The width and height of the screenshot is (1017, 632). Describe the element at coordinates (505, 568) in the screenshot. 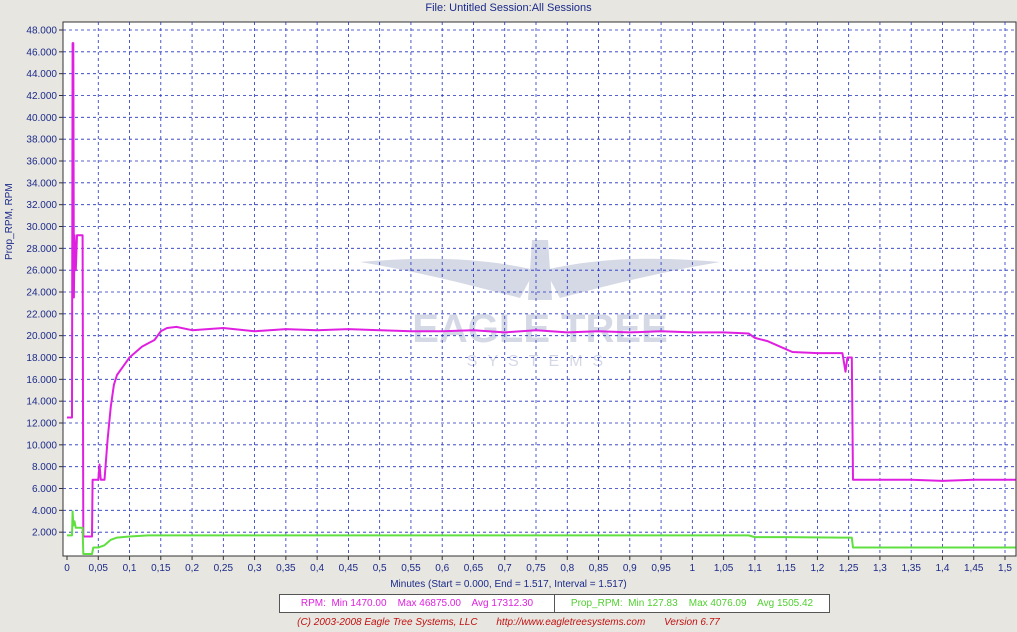

I see `x-tick-label: 0,7` at that location.